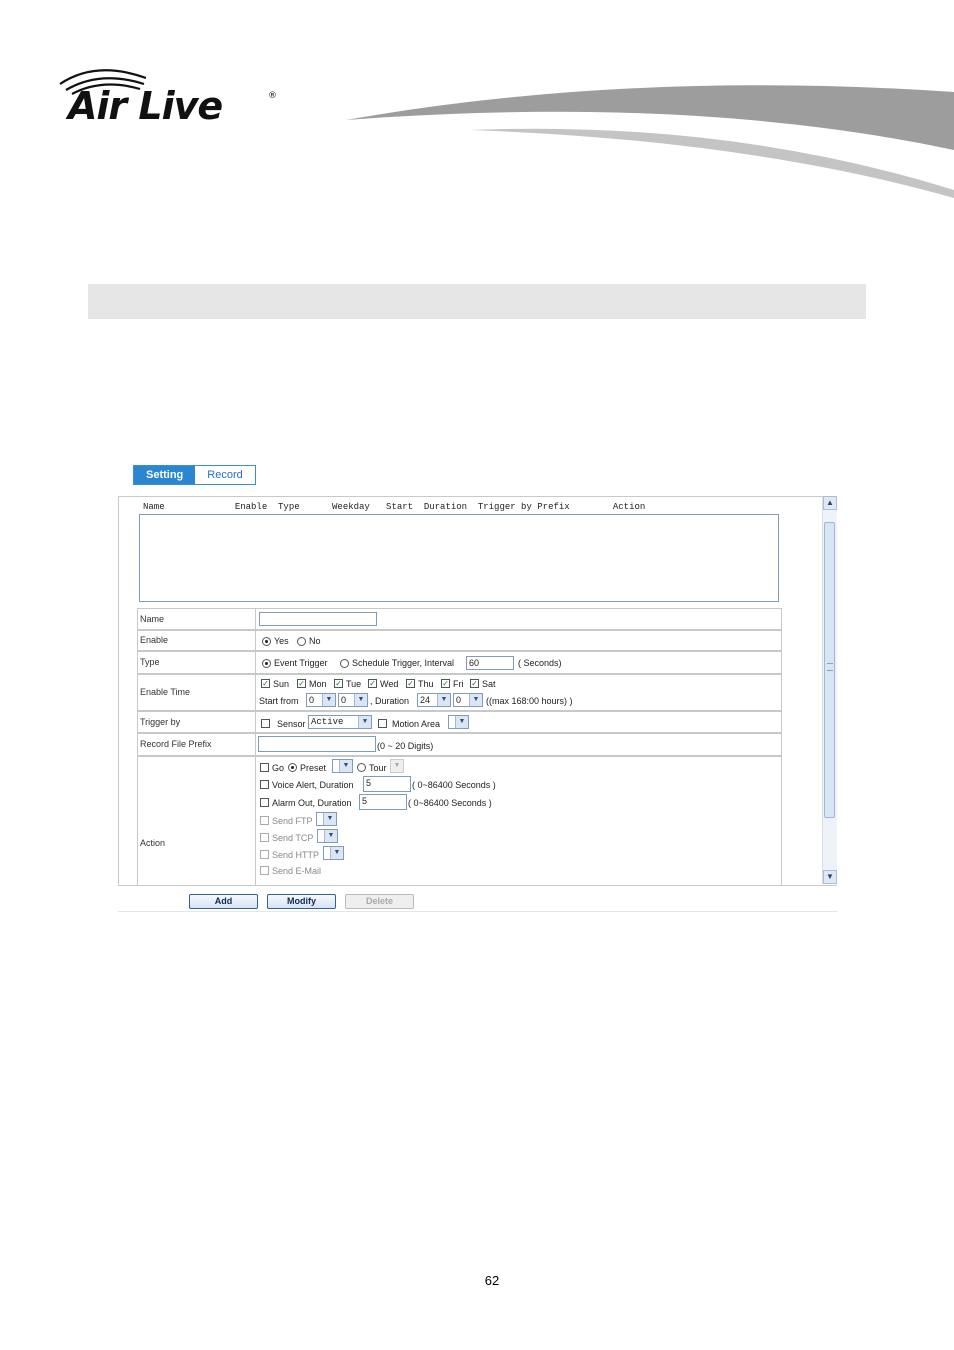 This screenshot has height=1350, width=954. I want to click on preset-select: ▼, so click(342, 766).